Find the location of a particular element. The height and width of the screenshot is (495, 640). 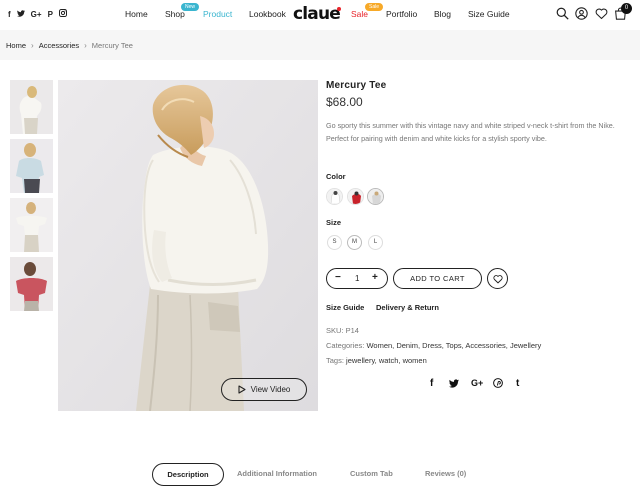

view-video-label: View Video is located at coordinates (270, 389).